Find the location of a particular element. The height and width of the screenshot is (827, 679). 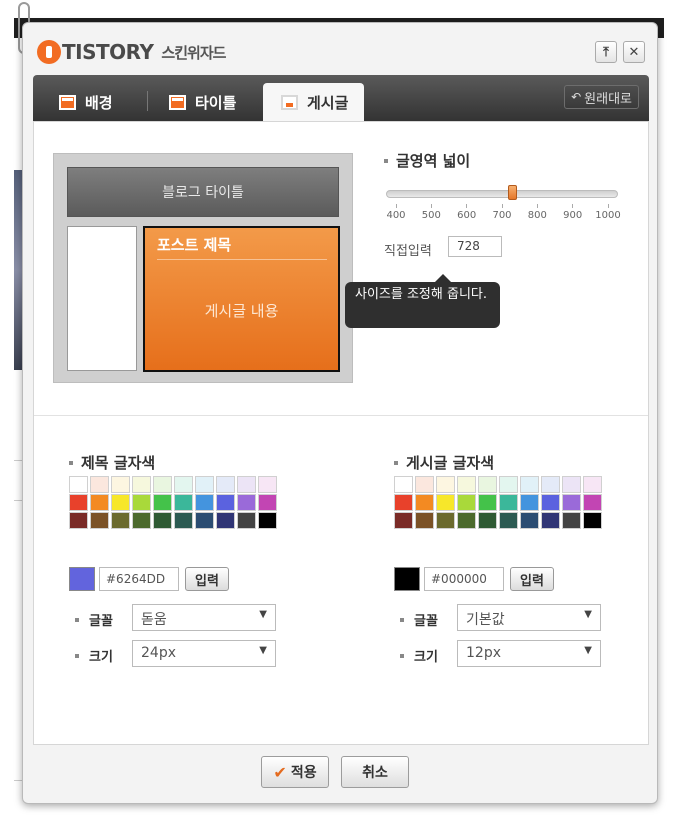

width-slider is located at coordinates (502, 192).